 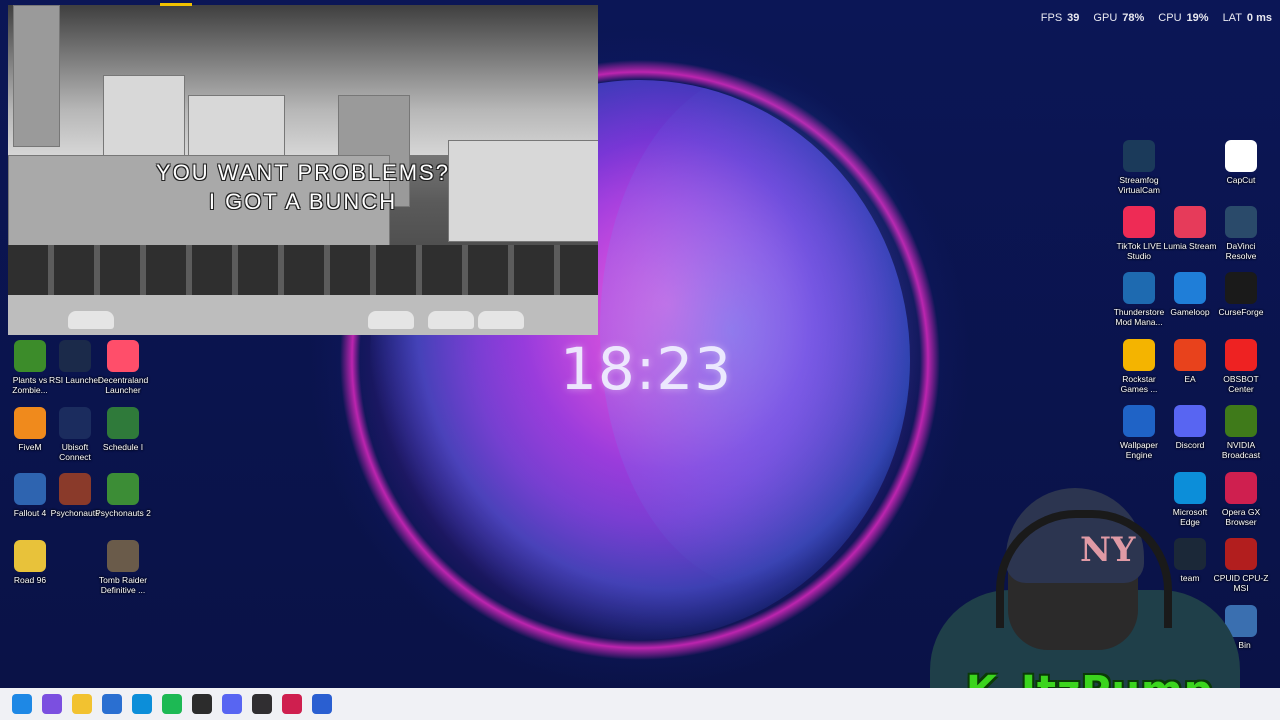 I want to click on desktop-icon-label: Decentraland Launcher, so click(x=123, y=385).